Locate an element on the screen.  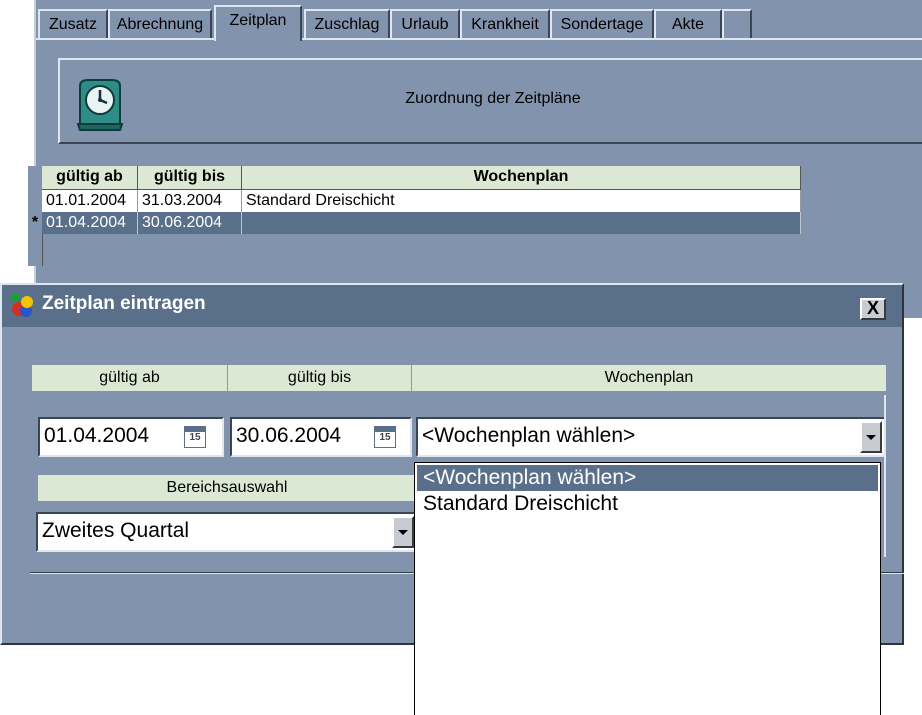
tab-label: Zuschlag is located at coordinates (347, 24).